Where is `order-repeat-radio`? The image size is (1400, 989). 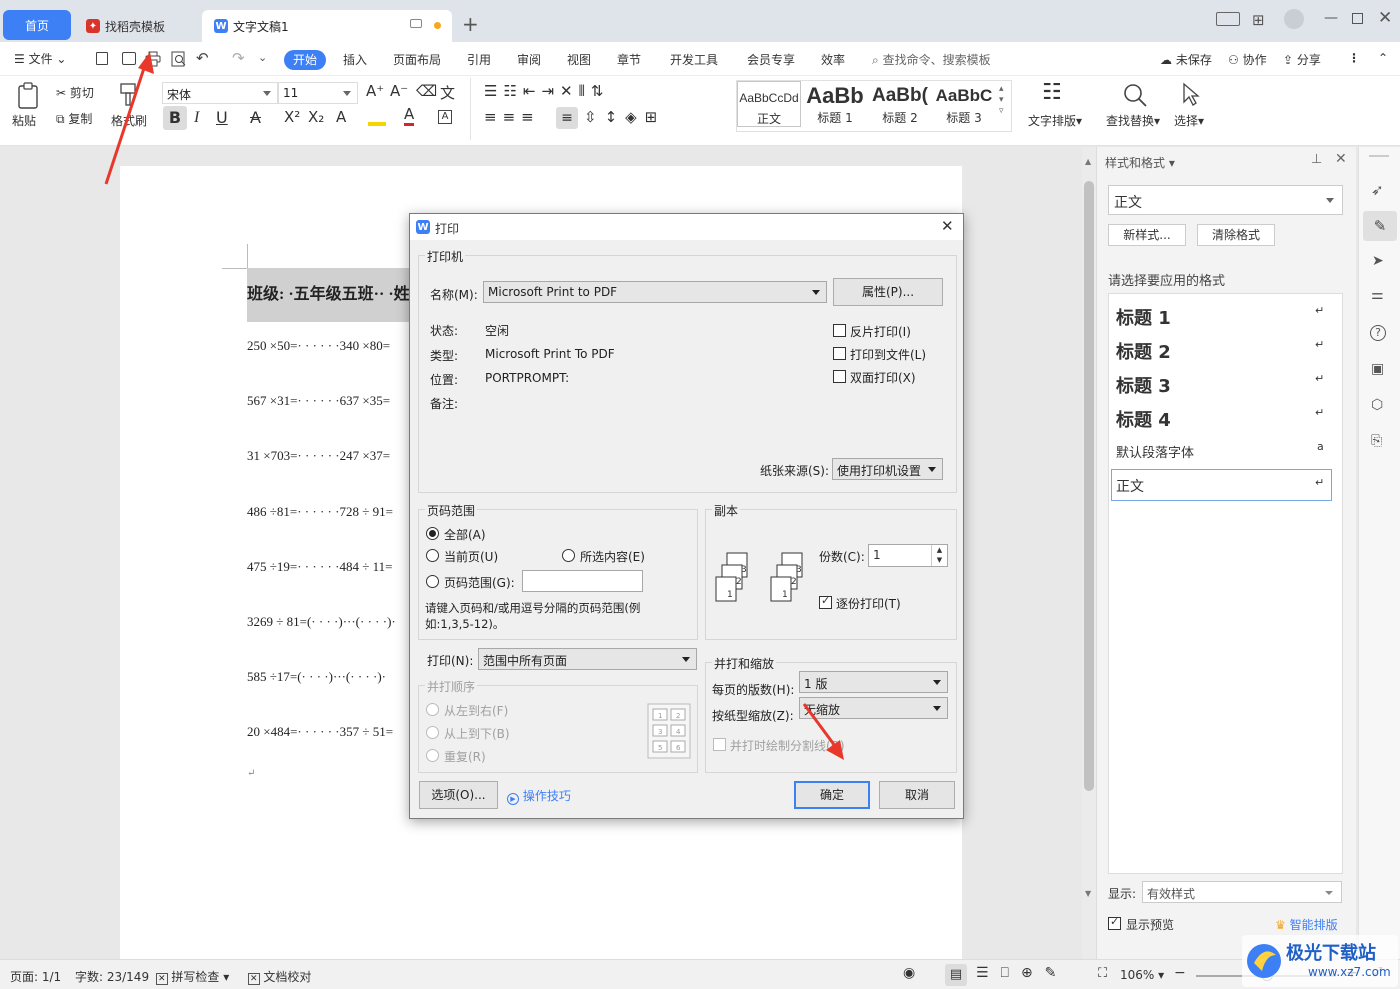 order-repeat-radio is located at coordinates (432, 755).